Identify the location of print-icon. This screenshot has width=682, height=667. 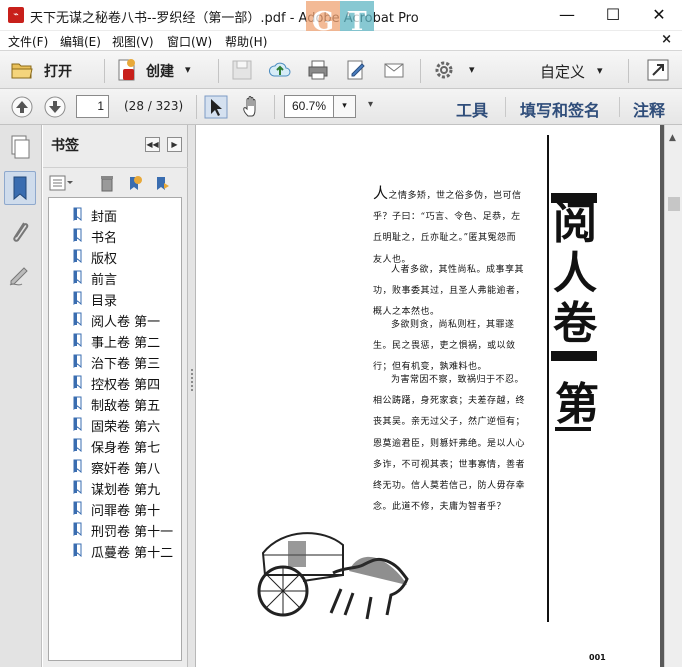
(318, 70).